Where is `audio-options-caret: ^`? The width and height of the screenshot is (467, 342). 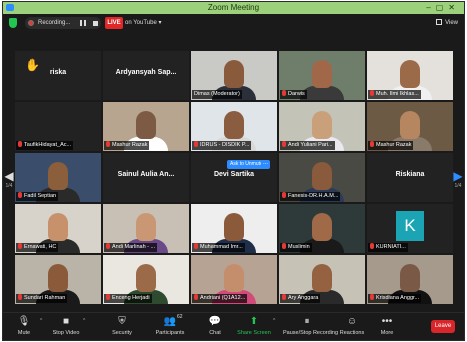 audio-options-caret: ^ is located at coordinates (41, 321).